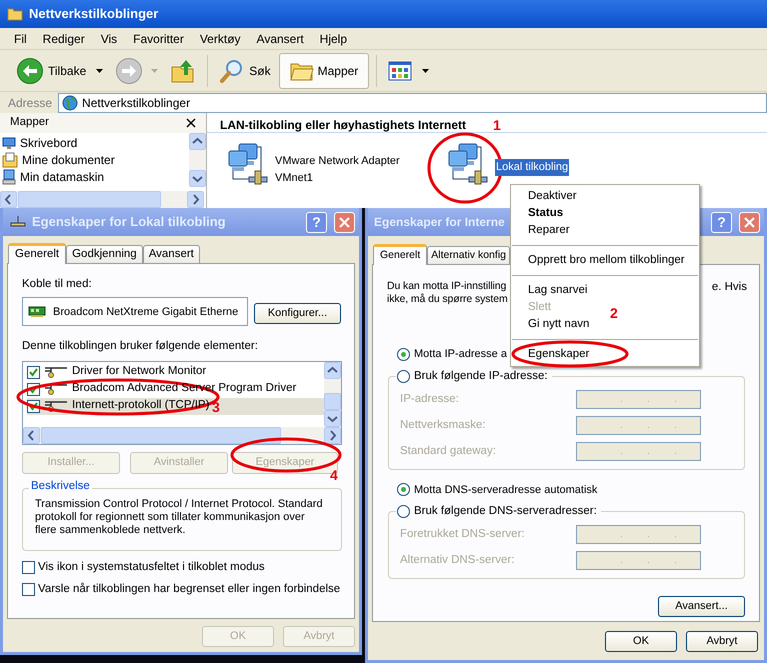 The width and height of the screenshot is (767, 663). Describe the element at coordinates (129, 222) in the screenshot. I see `window-title: Egenskaper for Lokal tilkobling` at that location.